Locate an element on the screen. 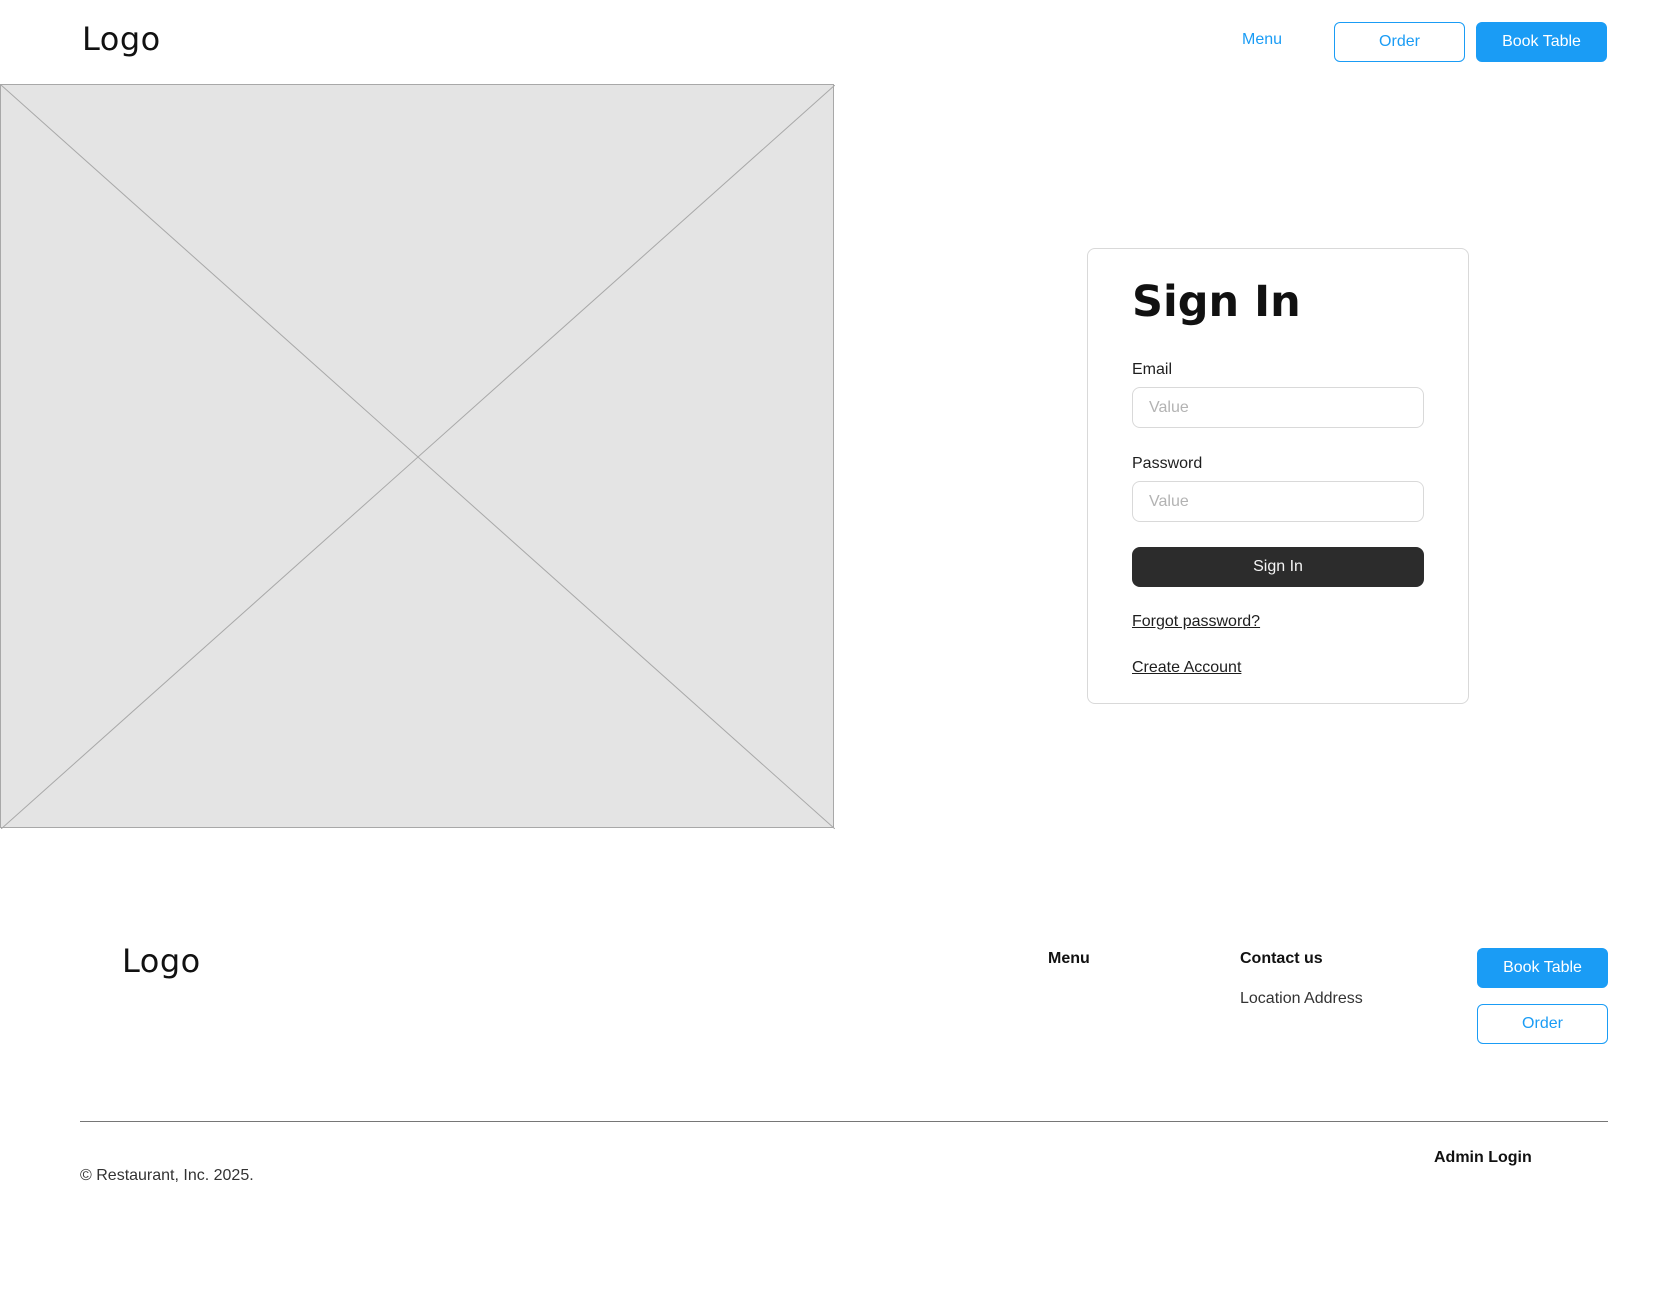 This screenshot has height=1313, width=1680. footer-divider is located at coordinates (844, 1121).